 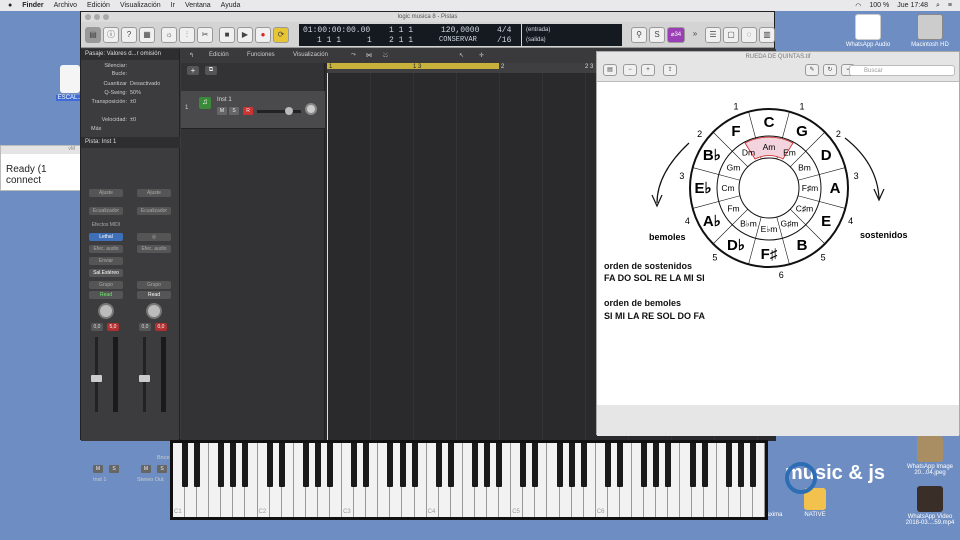 What do you see at coordinates (648, 70) in the screenshot?
I see `zoom-in-icon: +` at bounding box center [648, 70].